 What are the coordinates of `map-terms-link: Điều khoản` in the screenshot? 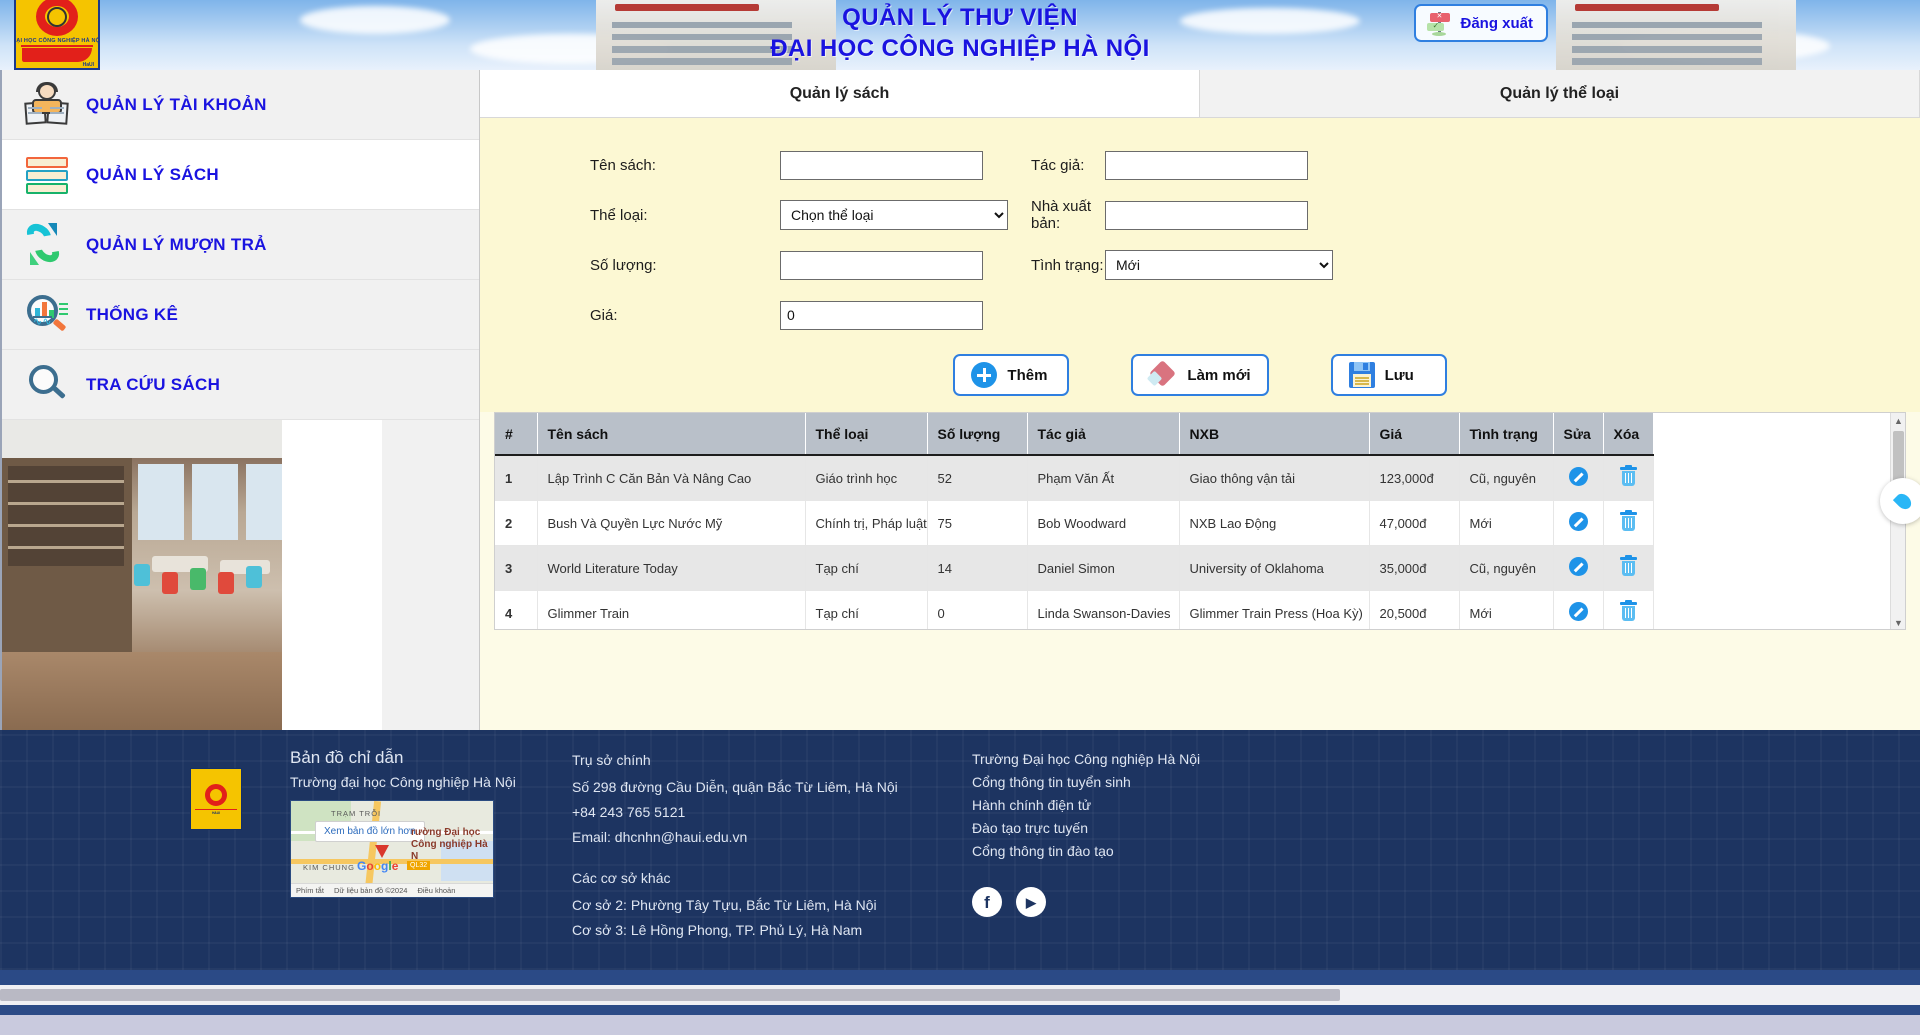 It's located at (436, 890).